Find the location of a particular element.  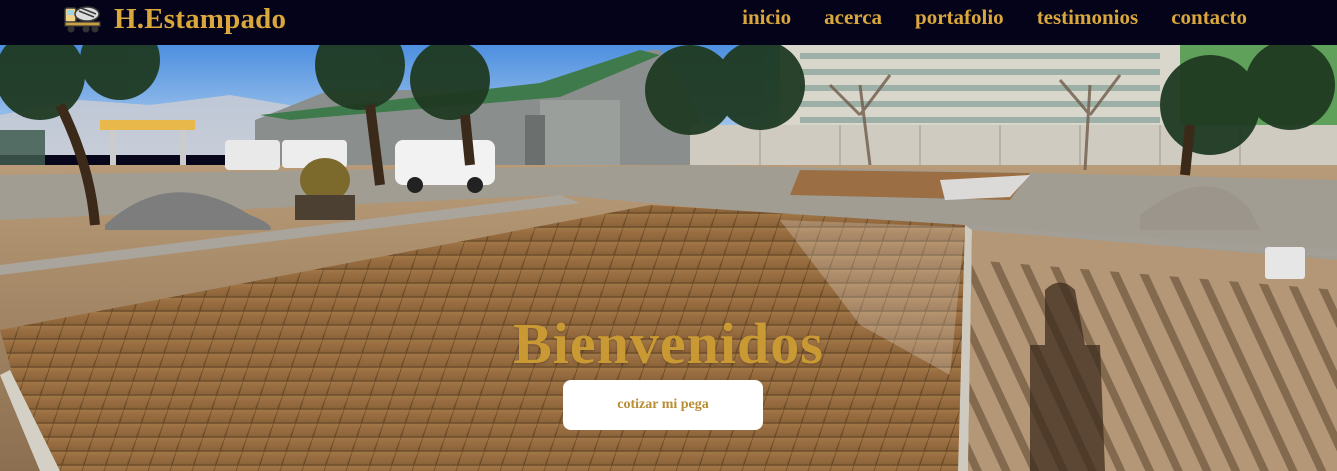

get-quote-button: cotizar mi pega is located at coordinates (663, 405).